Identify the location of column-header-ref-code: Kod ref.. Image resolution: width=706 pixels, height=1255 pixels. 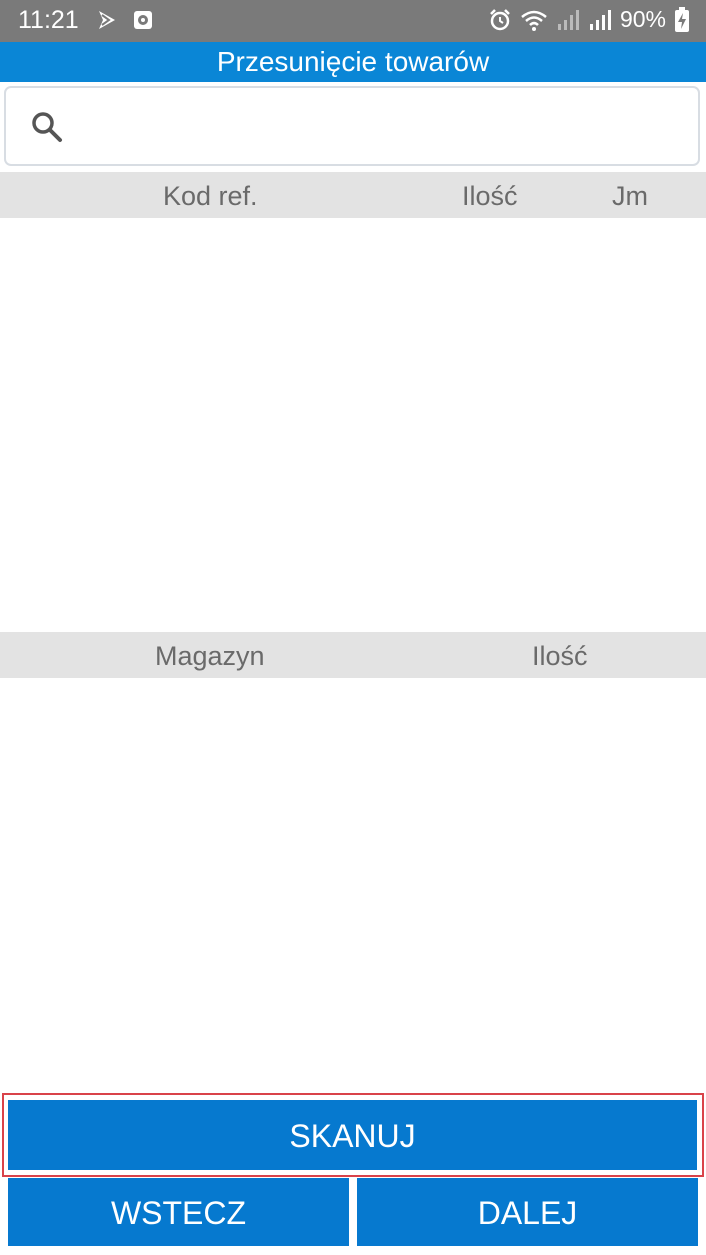
(210, 196).